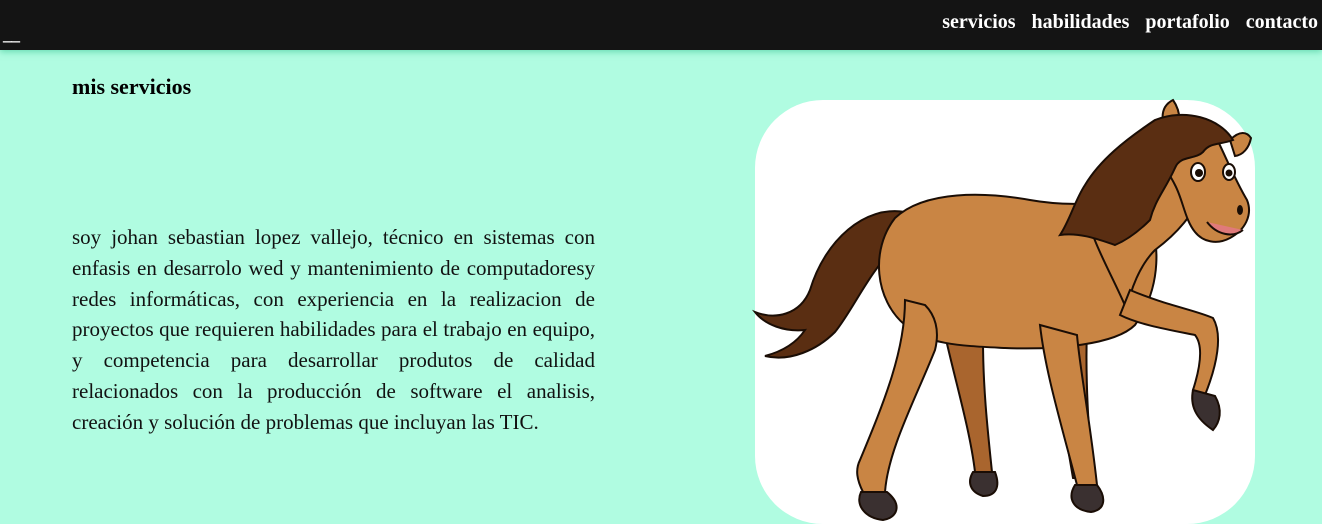 This screenshot has height=524, width=1322. Describe the element at coordinates (1081, 22) in the screenshot. I see `nav-link-habilidades: habilidades` at that location.